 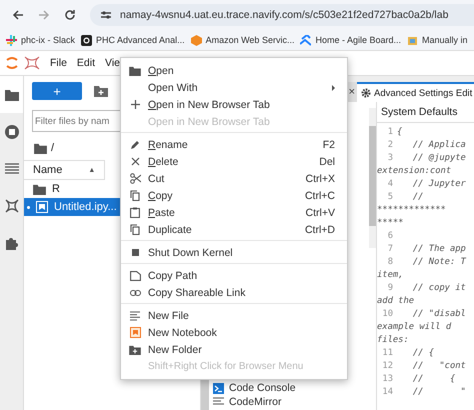 What do you see at coordinates (135, 275) in the screenshot?
I see `file-icon` at bounding box center [135, 275].